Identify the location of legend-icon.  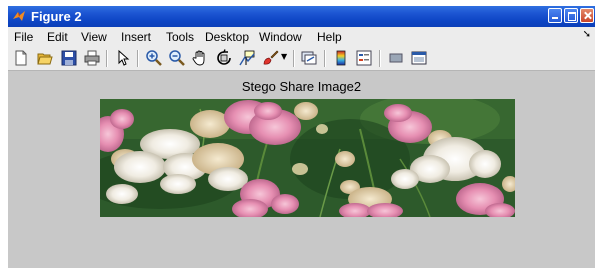
(364, 58).